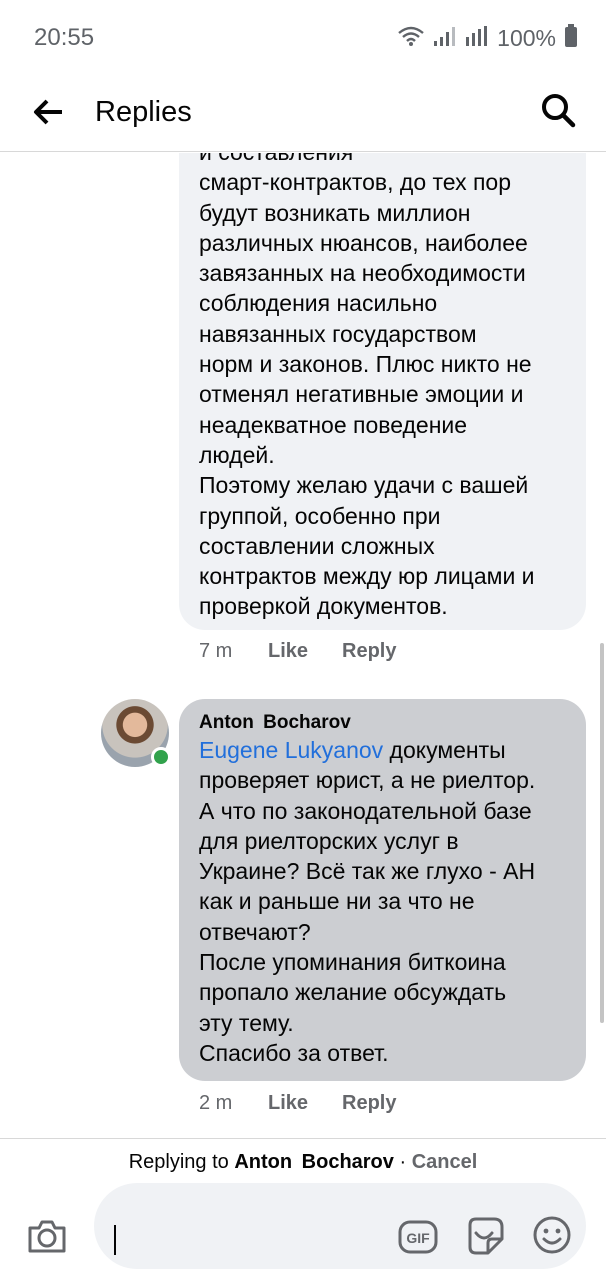 This screenshot has height=1280, width=606. I want to click on online-status-indicator, so click(161, 757).